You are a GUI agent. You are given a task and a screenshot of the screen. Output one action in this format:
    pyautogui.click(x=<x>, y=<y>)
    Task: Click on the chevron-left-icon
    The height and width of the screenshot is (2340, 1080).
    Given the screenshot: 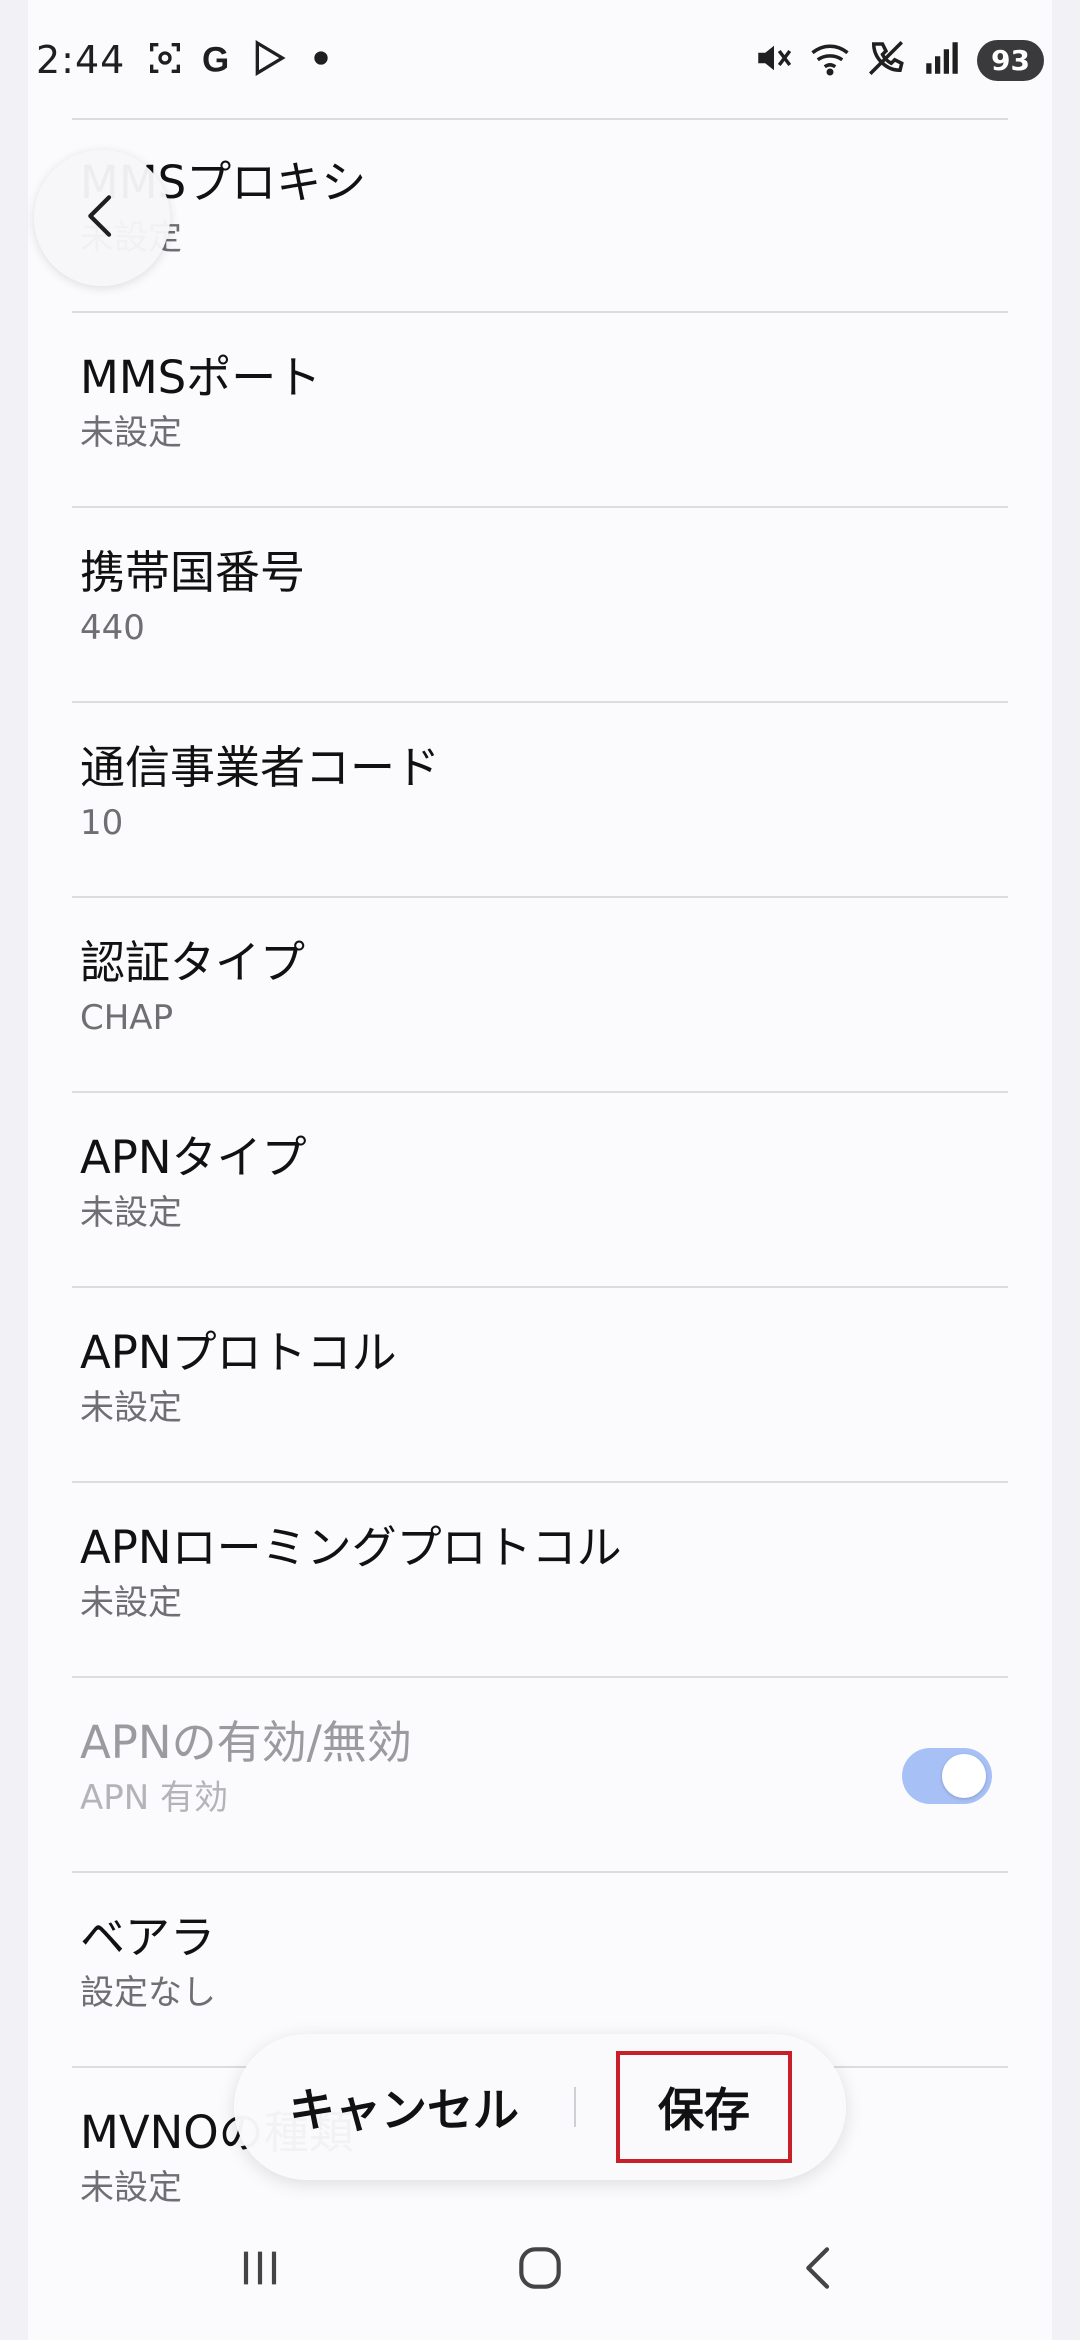 What is the action you would take?
    pyautogui.click(x=102, y=218)
    